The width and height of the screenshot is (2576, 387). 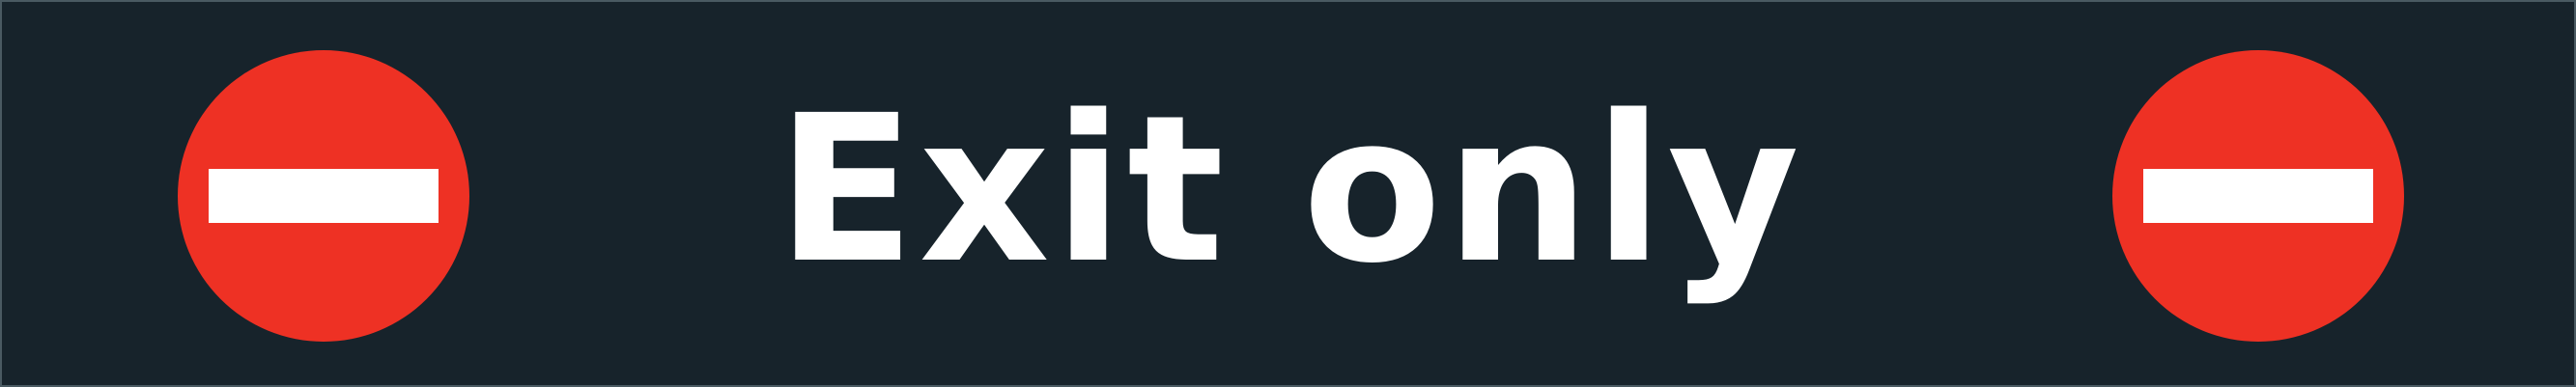 I want to click on no-entry-bar, so click(x=2258, y=196).